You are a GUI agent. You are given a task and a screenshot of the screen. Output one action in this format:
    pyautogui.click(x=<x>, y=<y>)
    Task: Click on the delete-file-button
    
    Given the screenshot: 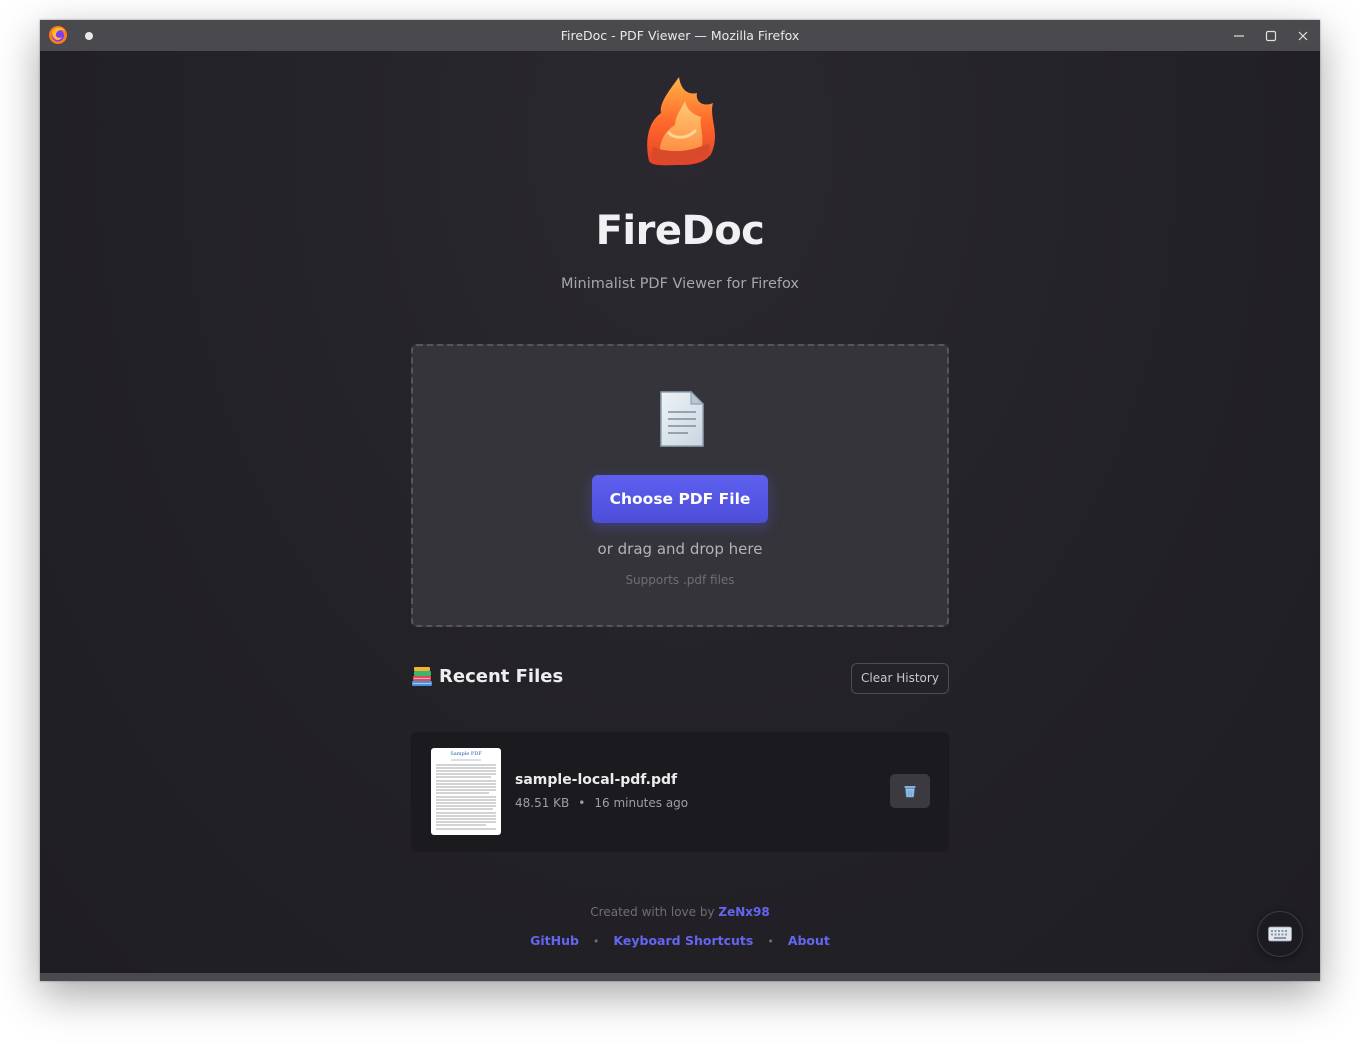 What is the action you would take?
    pyautogui.click(x=910, y=791)
    